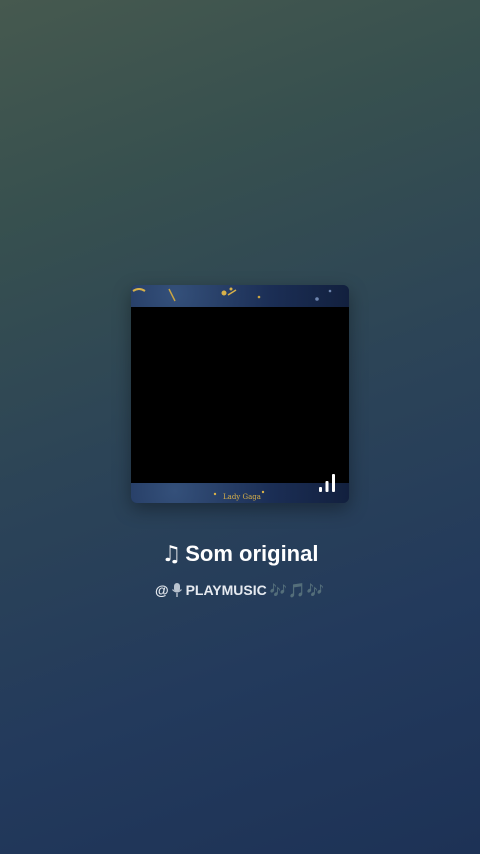 This screenshot has height=854, width=480. I want to click on author-name: PLAYMUSIC, so click(226, 590).